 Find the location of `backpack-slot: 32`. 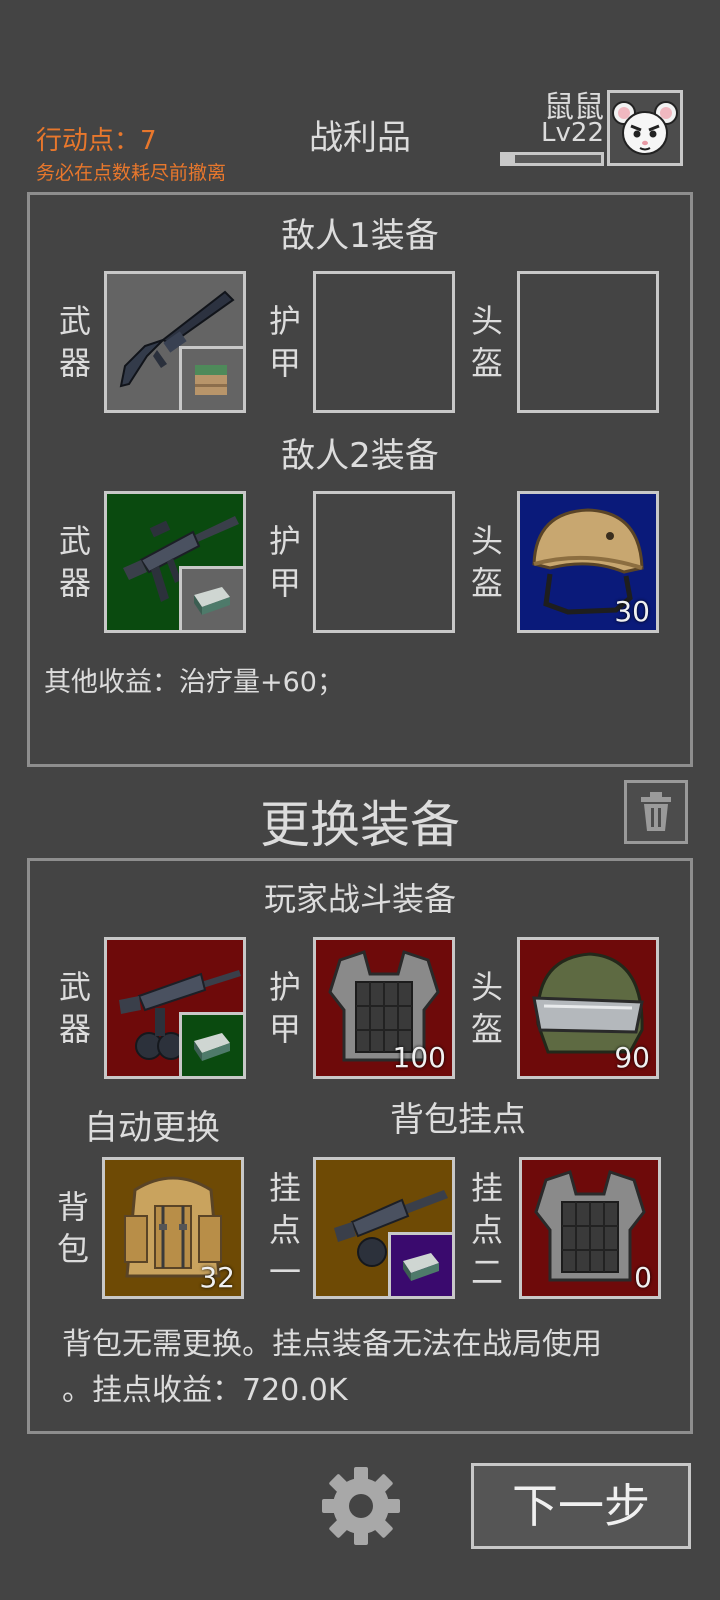

backpack-slot: 32 is located at coordinates (173, 1228).